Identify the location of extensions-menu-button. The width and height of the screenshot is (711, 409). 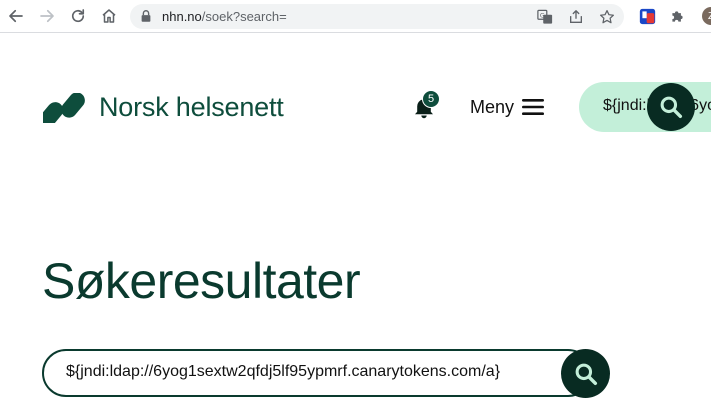
(677, 16).